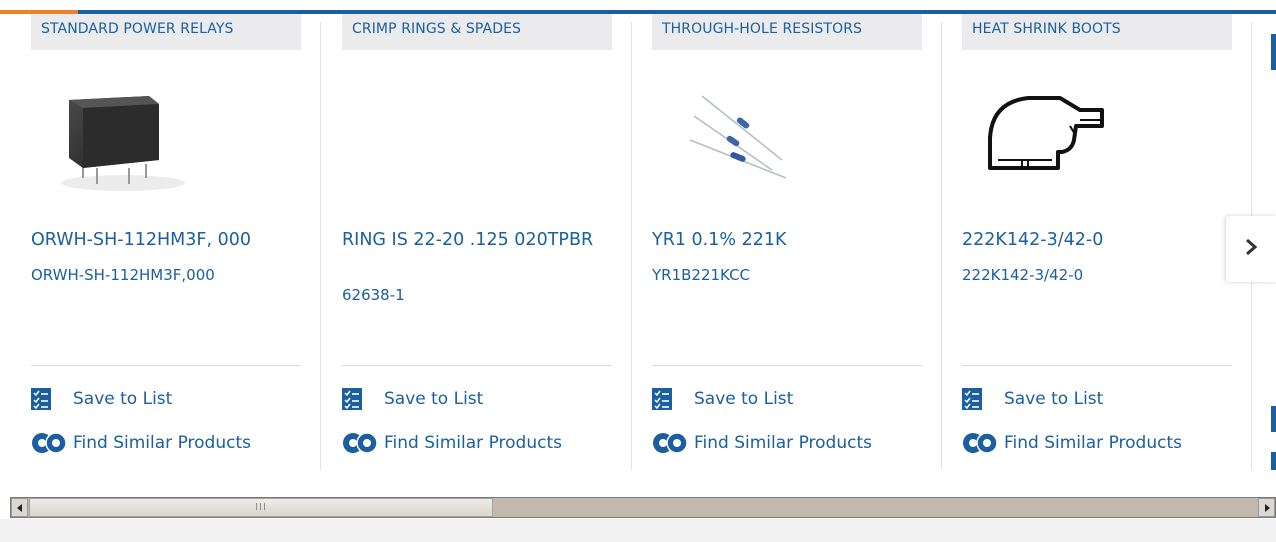  I want to click on category-link: CRIMP RINGS & SPADES, so click(477, 32).